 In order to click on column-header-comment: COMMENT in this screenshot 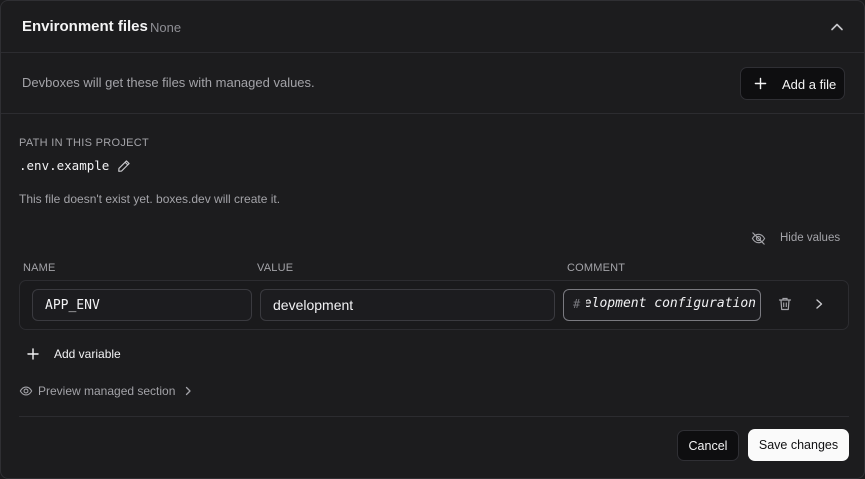, I will do `click(596, 268)`.